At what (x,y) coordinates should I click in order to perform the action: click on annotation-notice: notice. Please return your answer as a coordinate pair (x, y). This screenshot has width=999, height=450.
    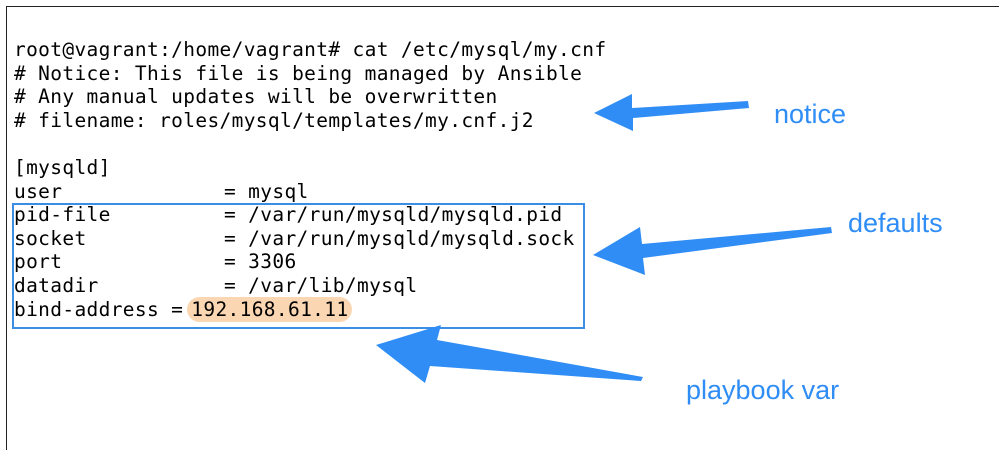
    Looking at the image, I should click on (810, 114).